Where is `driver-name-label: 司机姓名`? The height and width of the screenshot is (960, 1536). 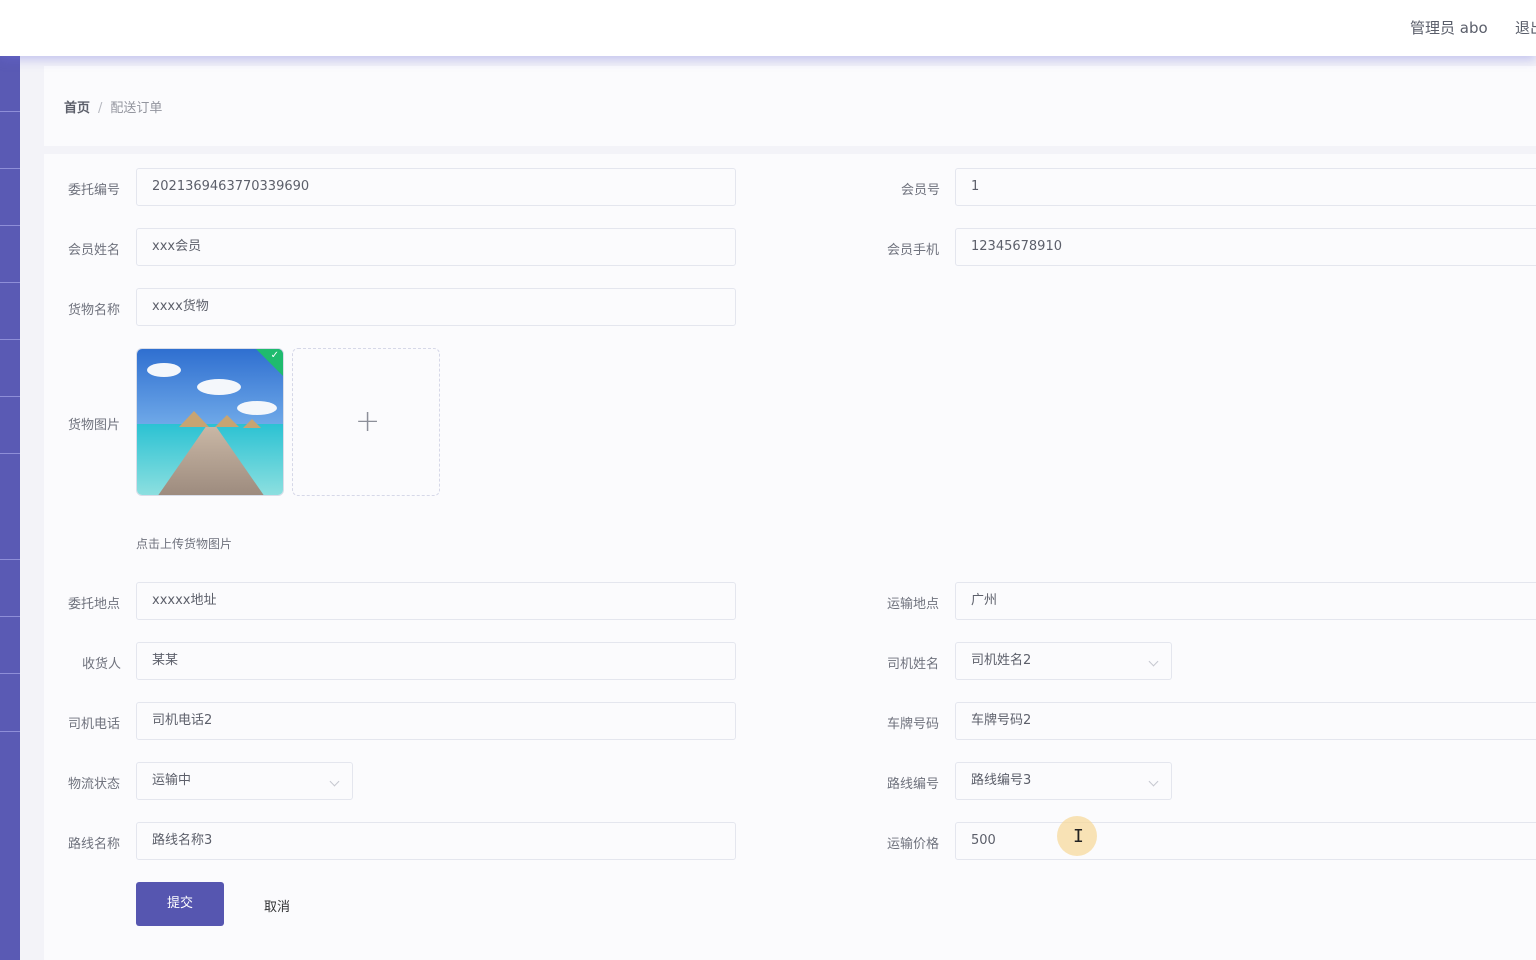 driver-name-label: 司机姓名 is located at coordinates (913, 664).